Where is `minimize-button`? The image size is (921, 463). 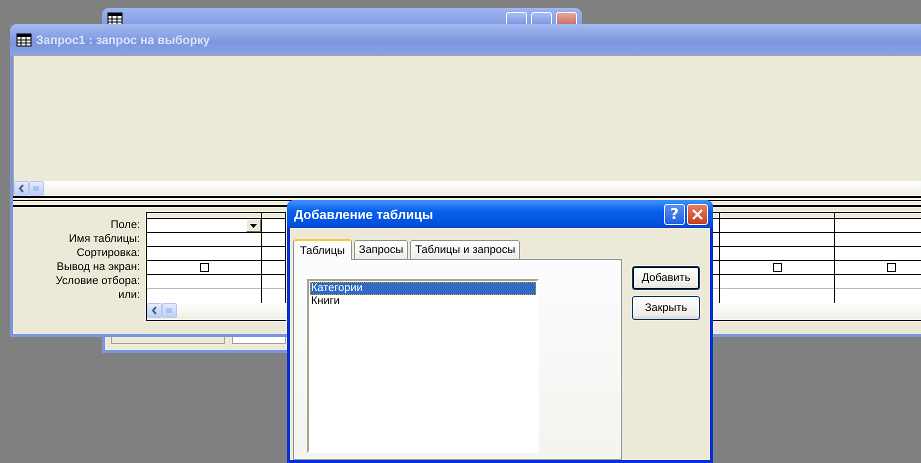
minimize-button is located at coordinates (516, 18).